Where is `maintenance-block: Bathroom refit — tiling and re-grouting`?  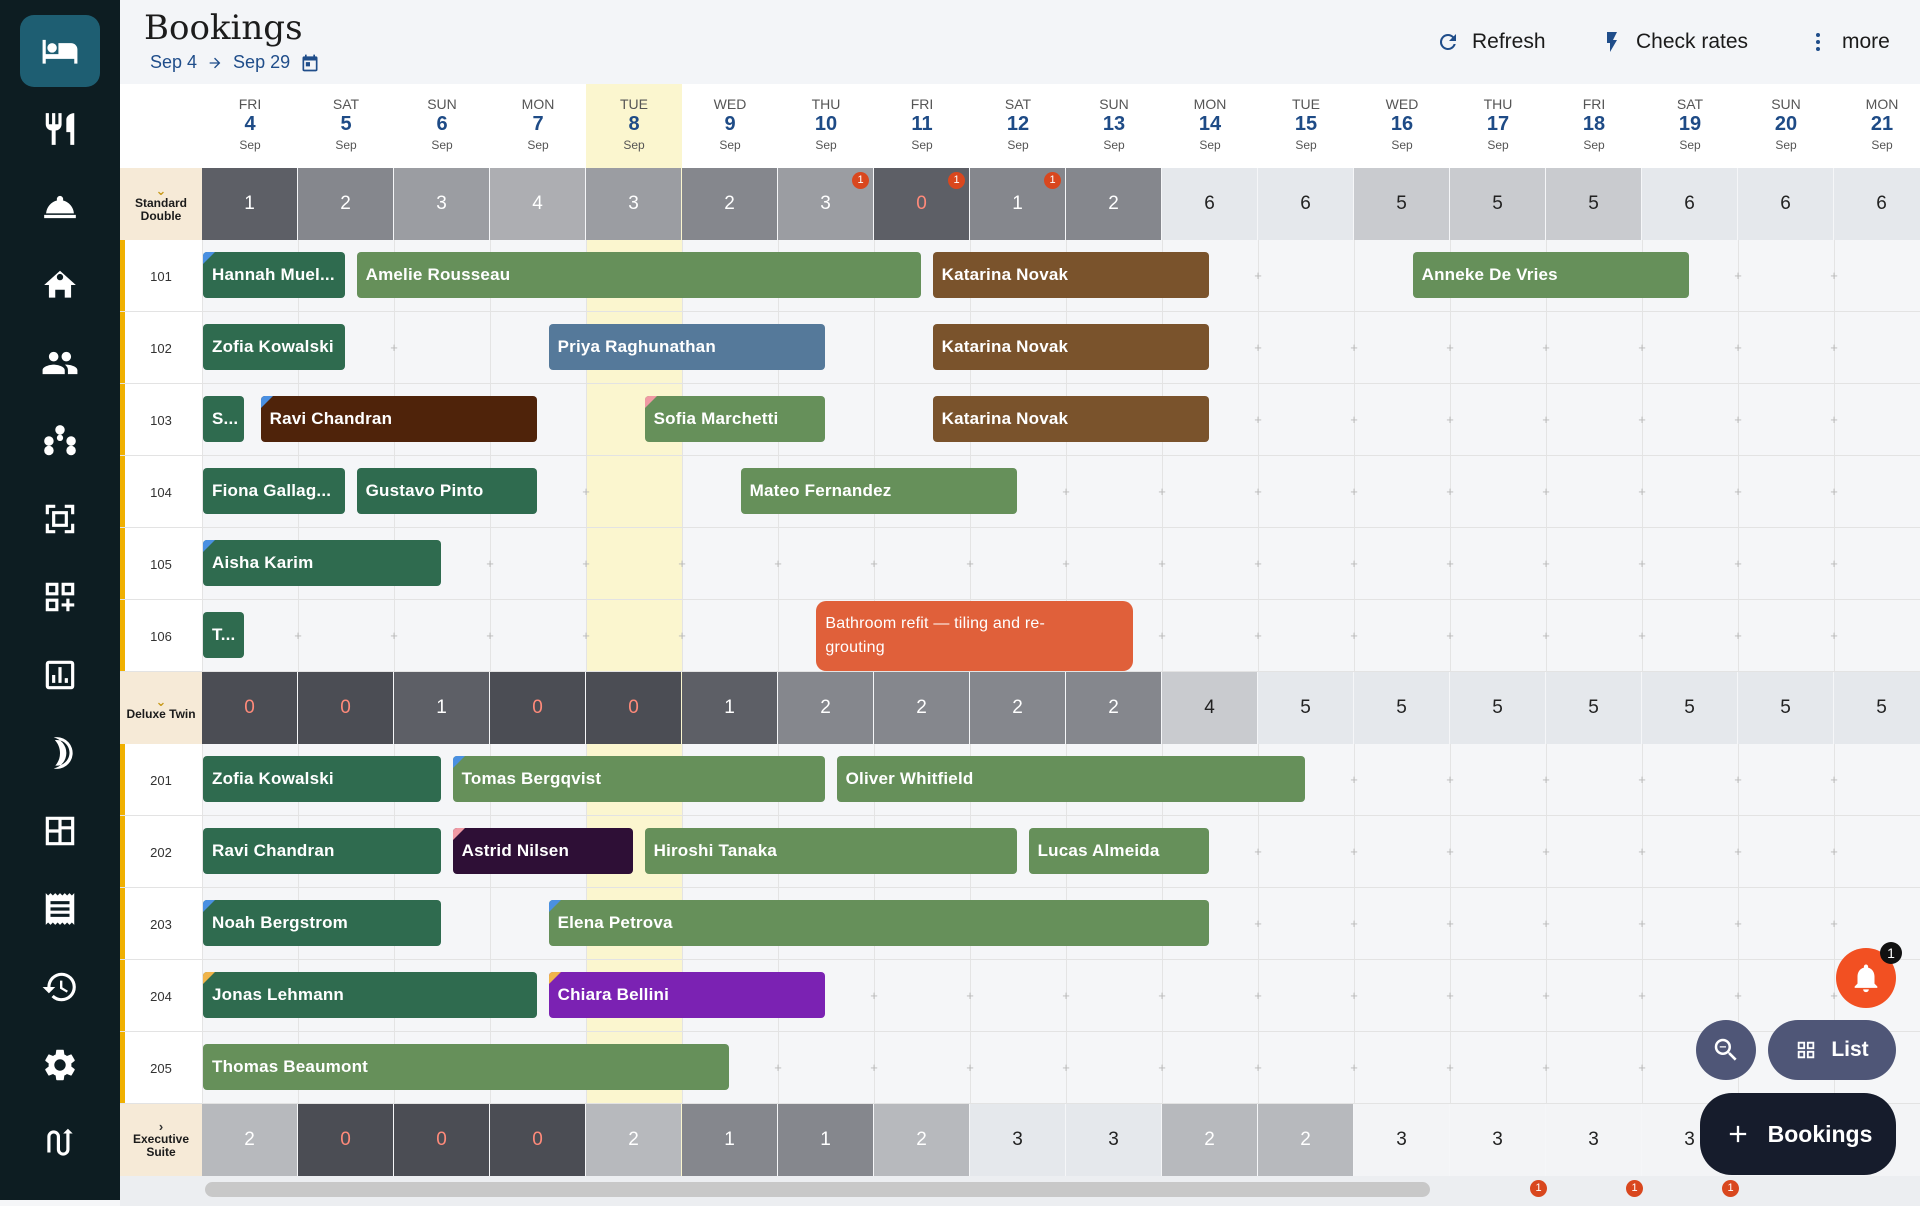 maintenance-block: Bathroom refit — tiling and re-grouting is located at coordinates (975, 636).